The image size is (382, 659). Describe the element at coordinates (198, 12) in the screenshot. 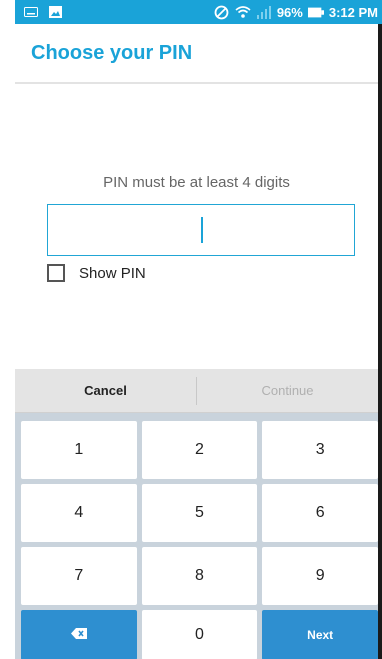

I see `status-bar: 96% 3:12 PM` at that location.